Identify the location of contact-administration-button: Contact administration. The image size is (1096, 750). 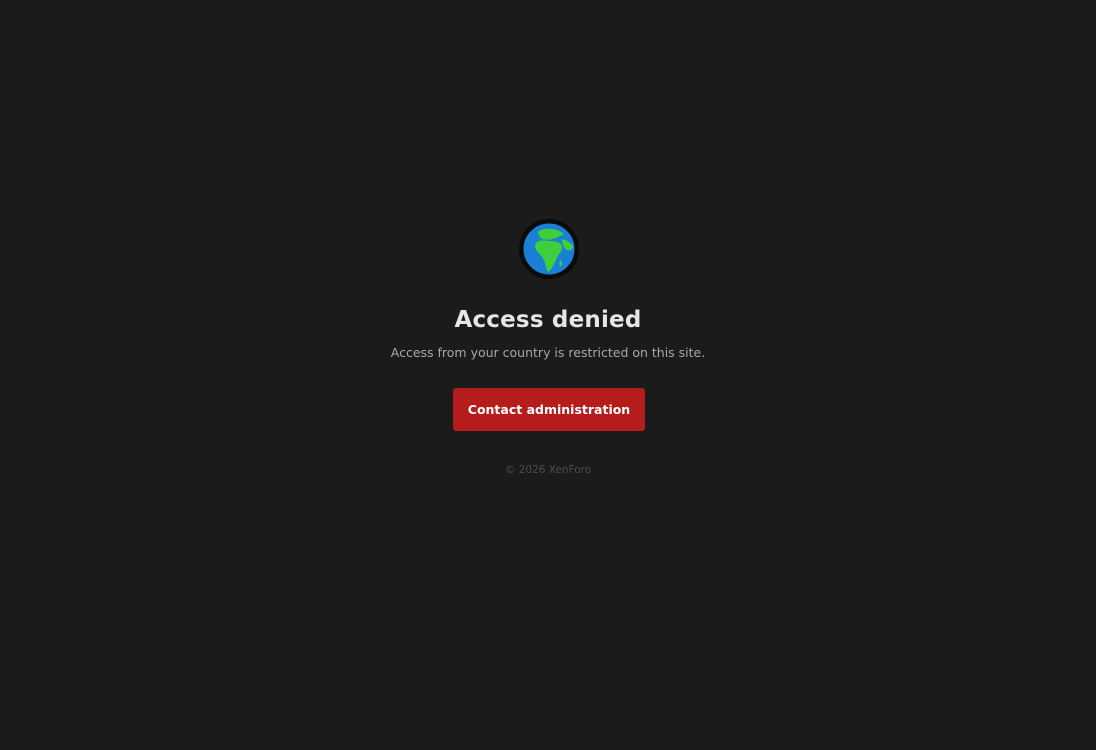
(549, 409).